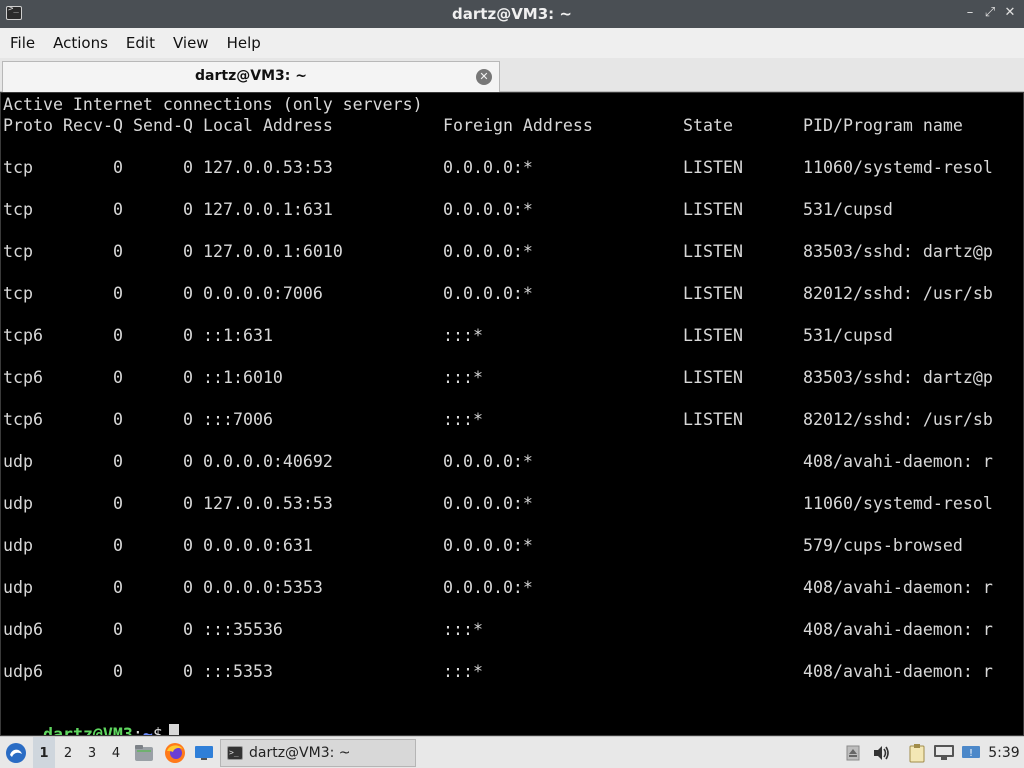 Image resolution: width=1024 pixels, height=768 pixels. Describe the element at coordinates (268, 461) in the screenshot. I see `cell-local-address: 0.0.0.0:40692` at that location.